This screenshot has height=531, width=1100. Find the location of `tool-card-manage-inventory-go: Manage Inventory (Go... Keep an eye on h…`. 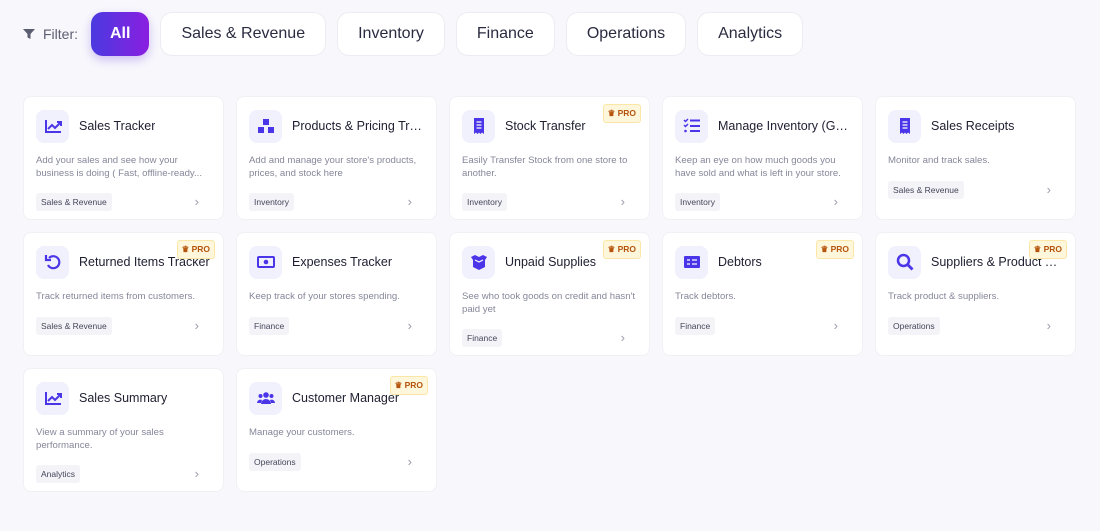

tool-card-manage-inventory-go: Manage Inventory (Go... Keep an eye on h… is located at coordinates (762, 158).